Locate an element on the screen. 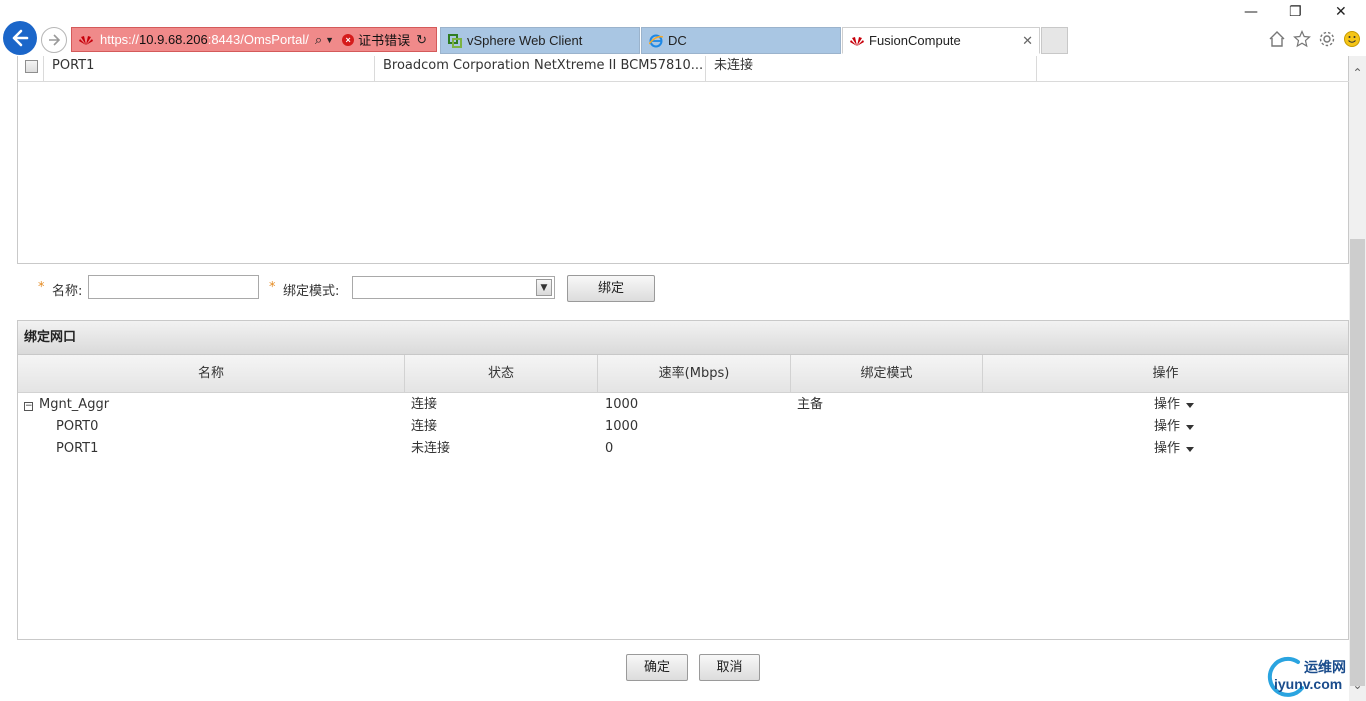 This screenshot has width=1366, height=701. name-input is located at coordinates (173, 287).